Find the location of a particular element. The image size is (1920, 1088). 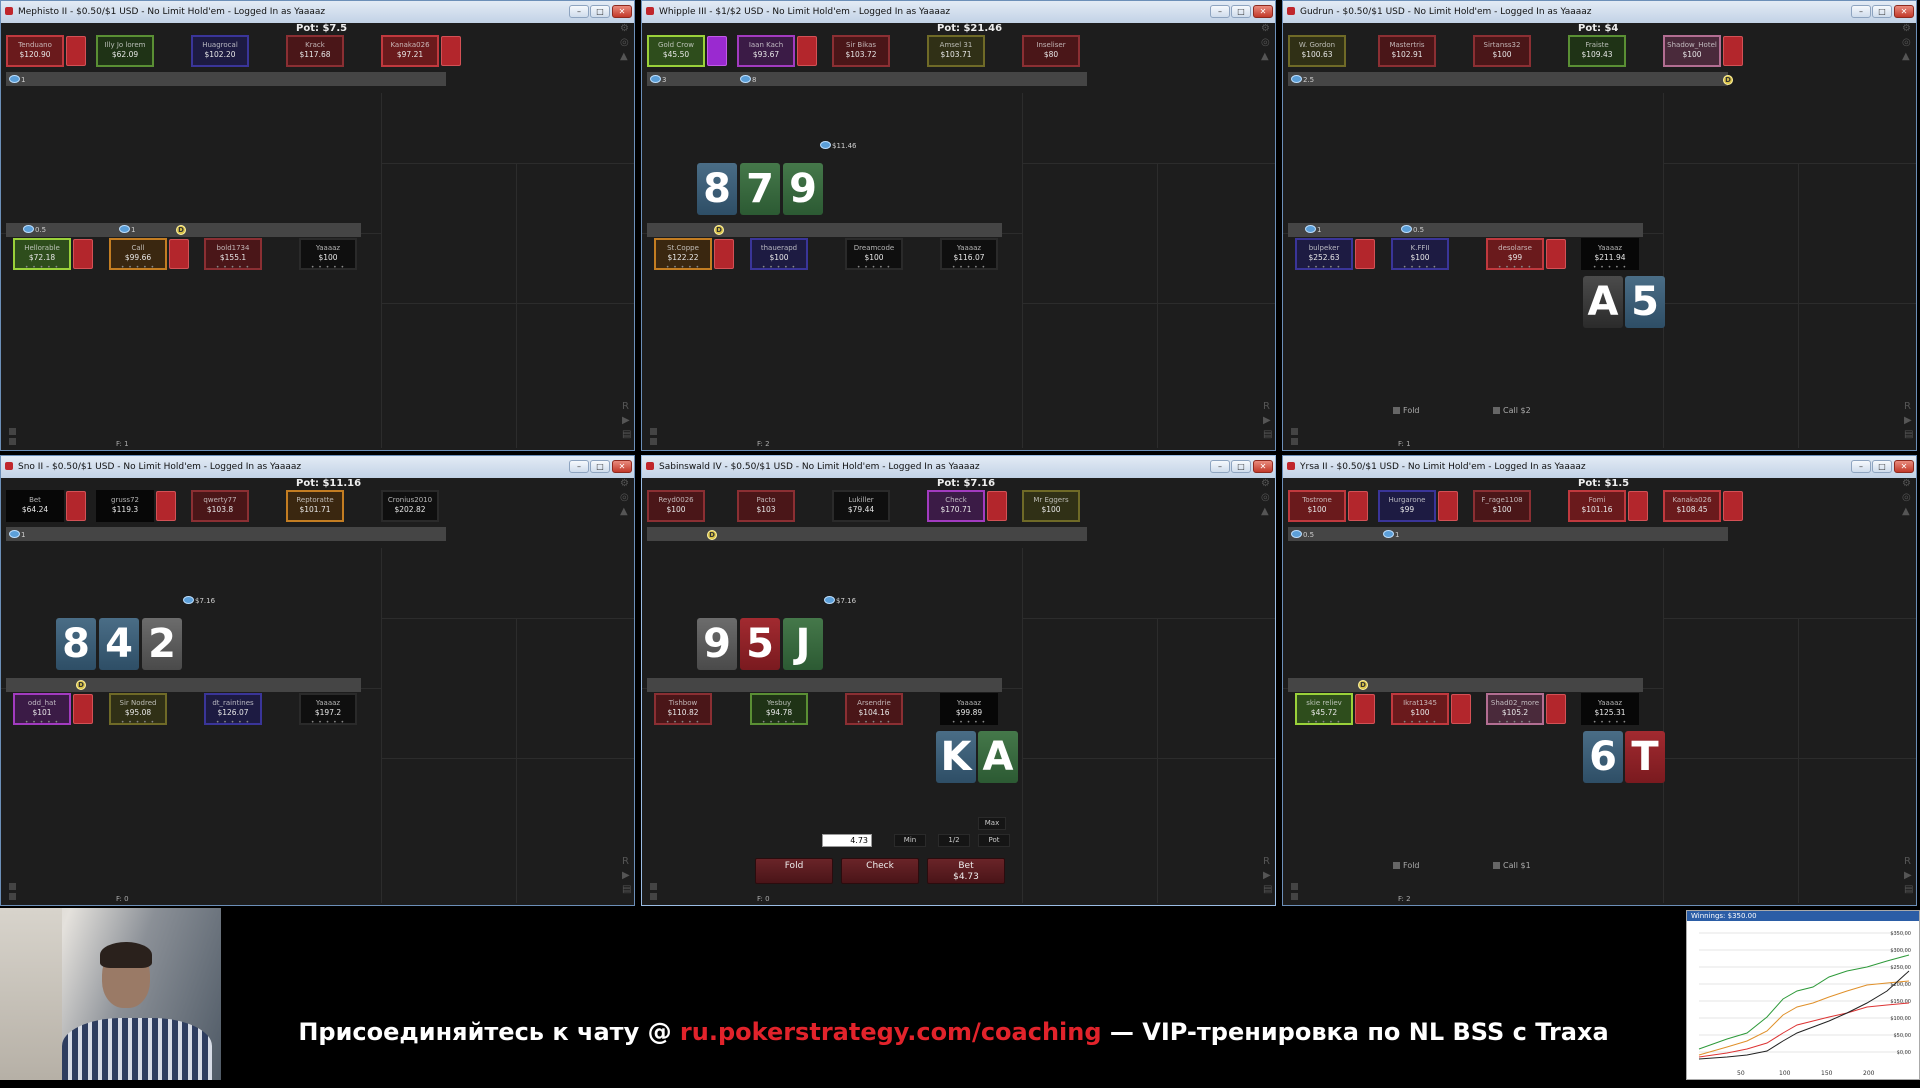

bet-size-button-pot: Pot is located at coordinates (994, 840).